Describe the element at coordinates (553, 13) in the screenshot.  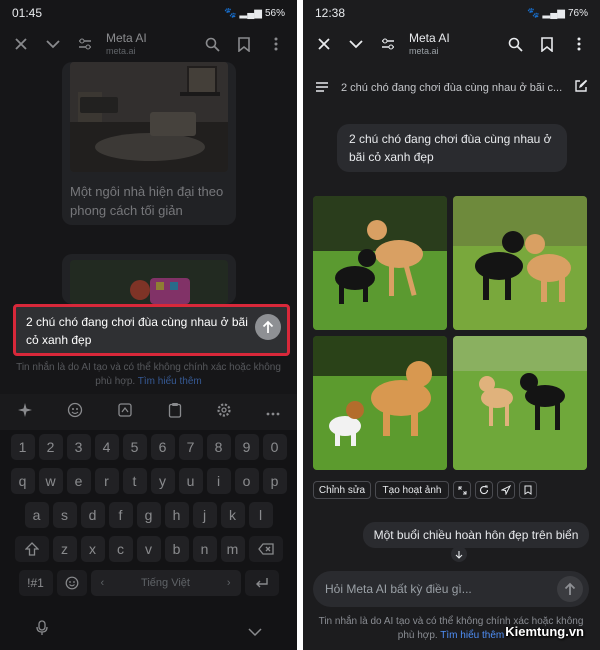
I see `signal-icon: ▂▄▆` at that location.